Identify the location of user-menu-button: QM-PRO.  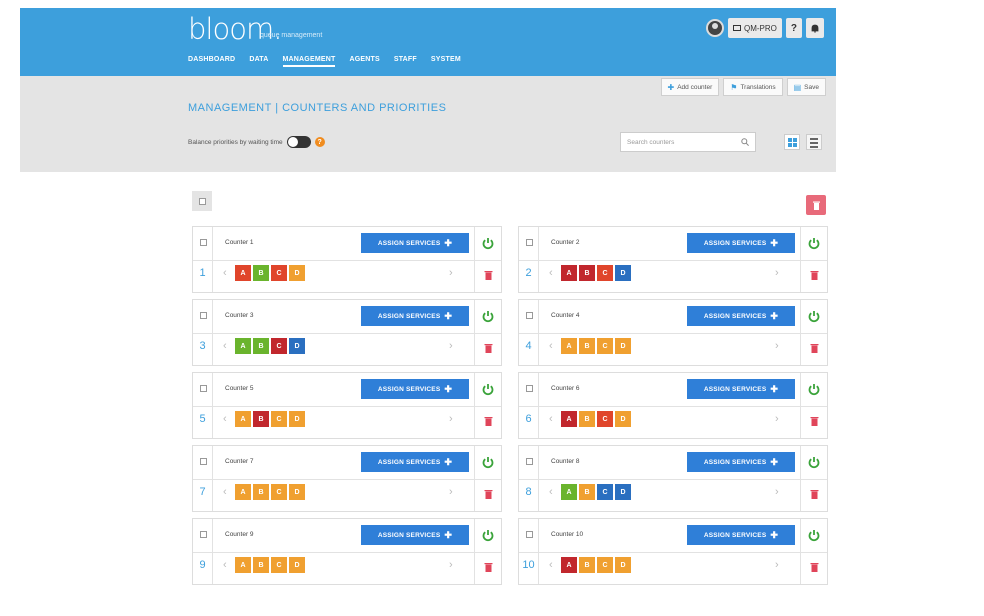
(755, 28).